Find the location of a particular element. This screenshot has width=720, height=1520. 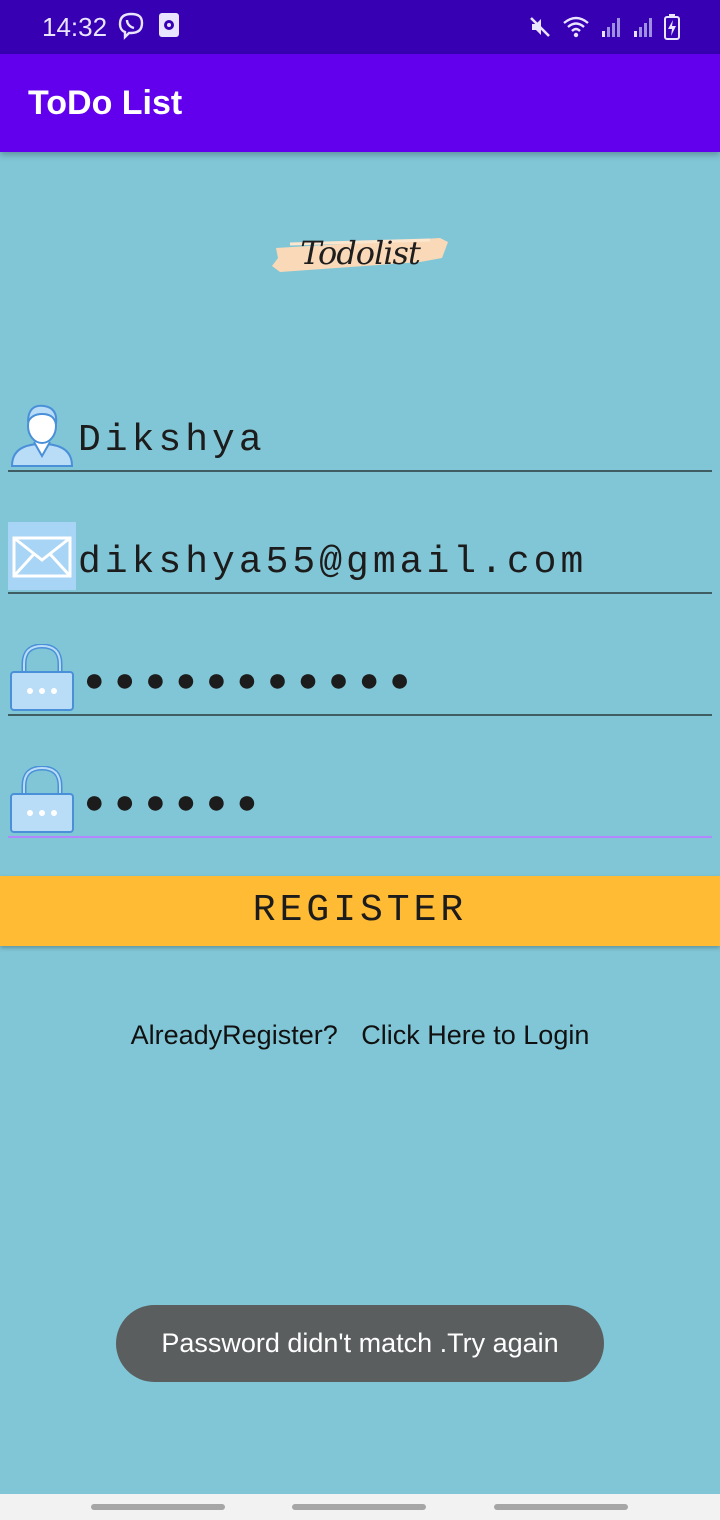

email-input: dikshya55@gmail.com is located at coordinates (332, 562).